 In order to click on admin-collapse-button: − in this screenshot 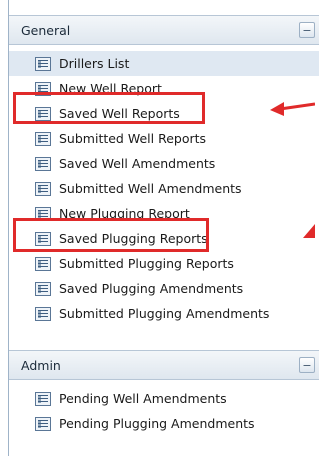, I will do `click(307, 365)`.